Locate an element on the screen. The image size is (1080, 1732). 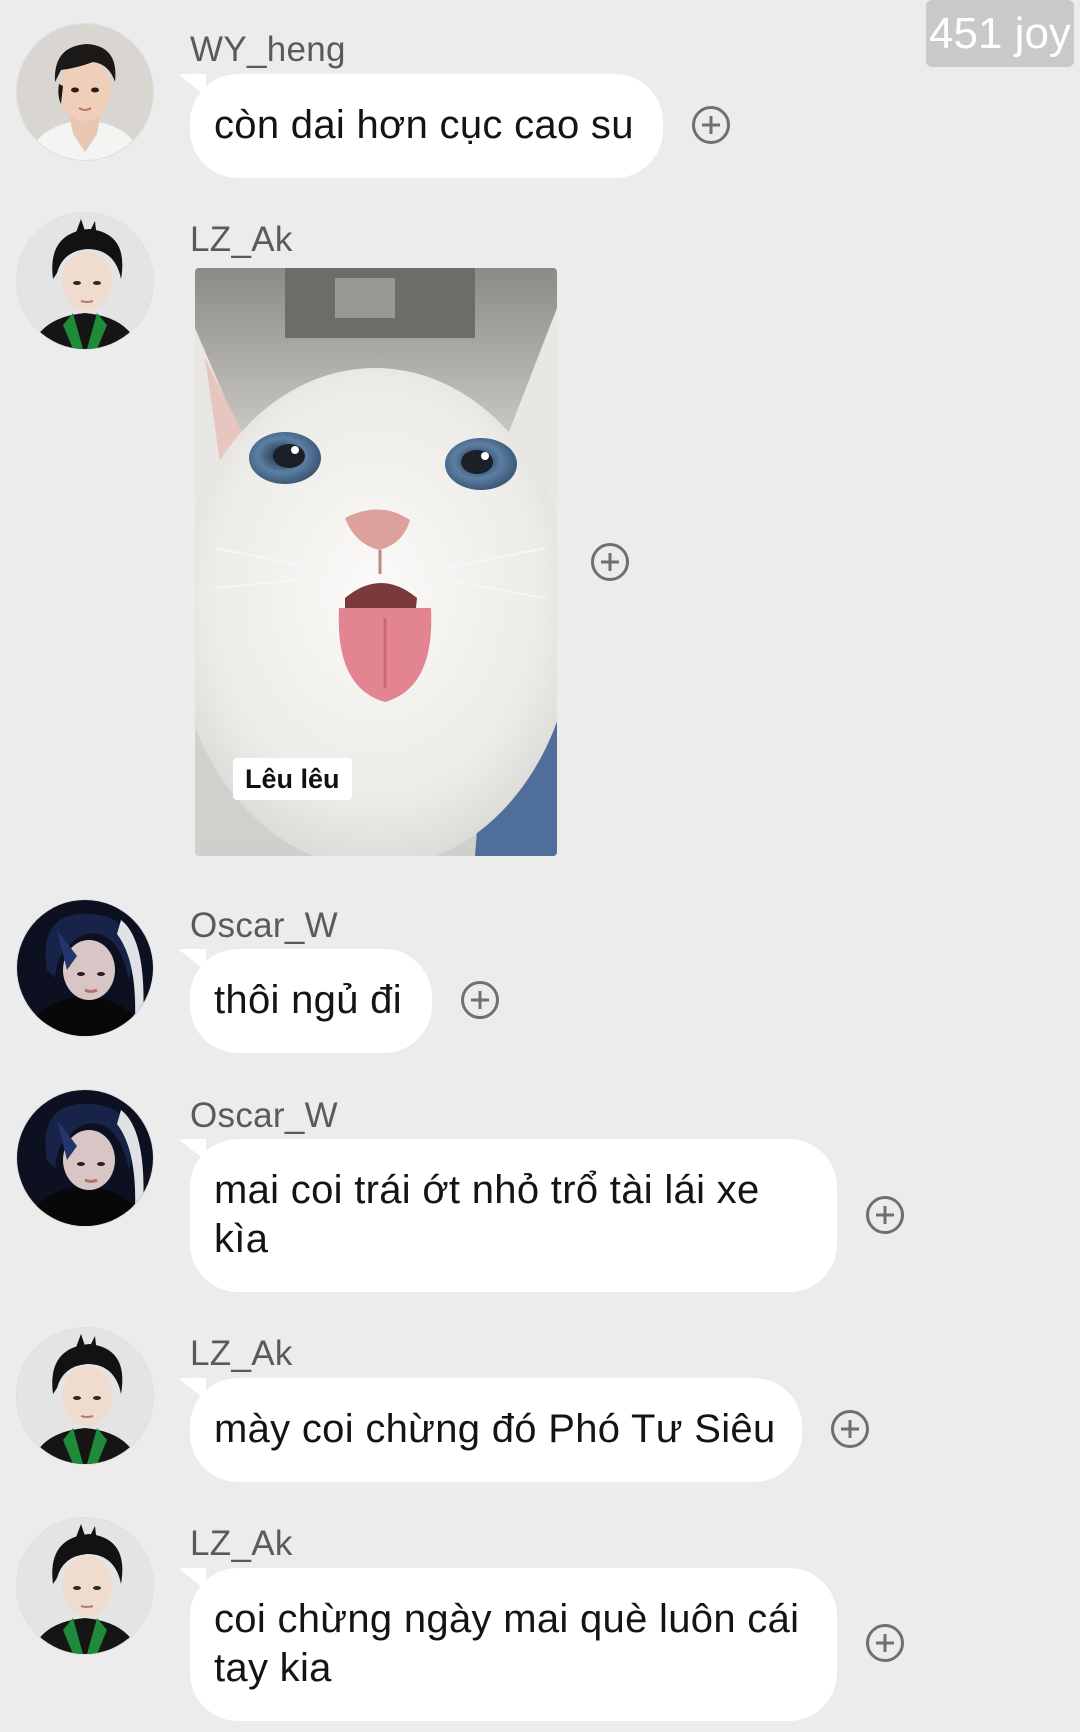
chat-message: LZ_Ak mày coi chừng đó Phó Tư Siêu is located at coordinates (540, 1400).